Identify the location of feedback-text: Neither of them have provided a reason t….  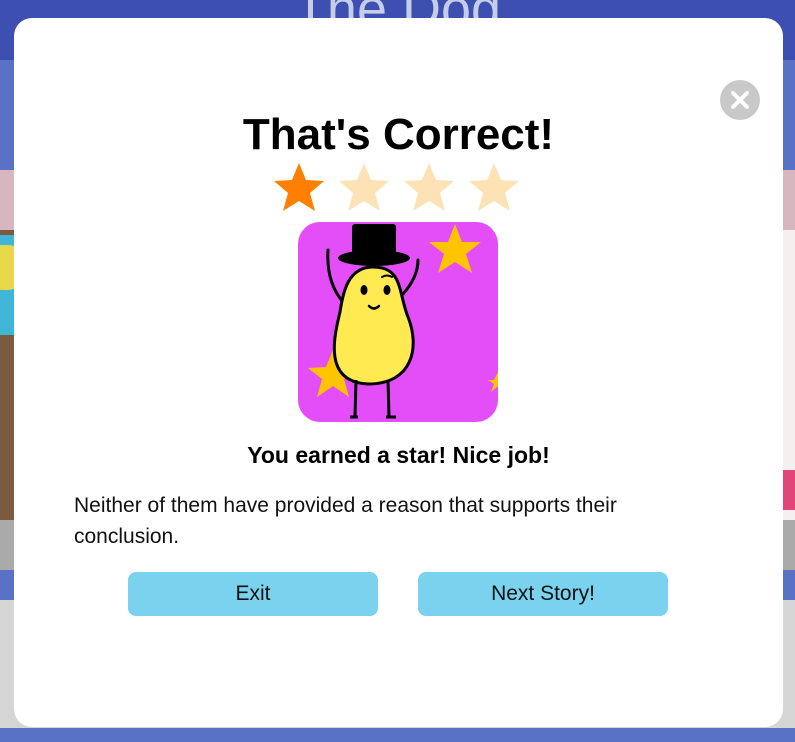
(345, 521).